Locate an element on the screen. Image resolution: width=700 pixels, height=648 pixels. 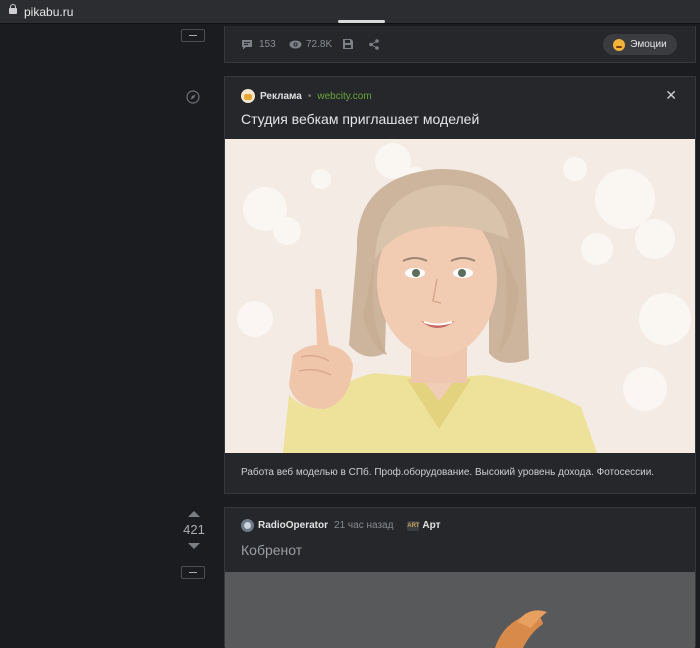
save-icon is located at coordinates (348, 44).